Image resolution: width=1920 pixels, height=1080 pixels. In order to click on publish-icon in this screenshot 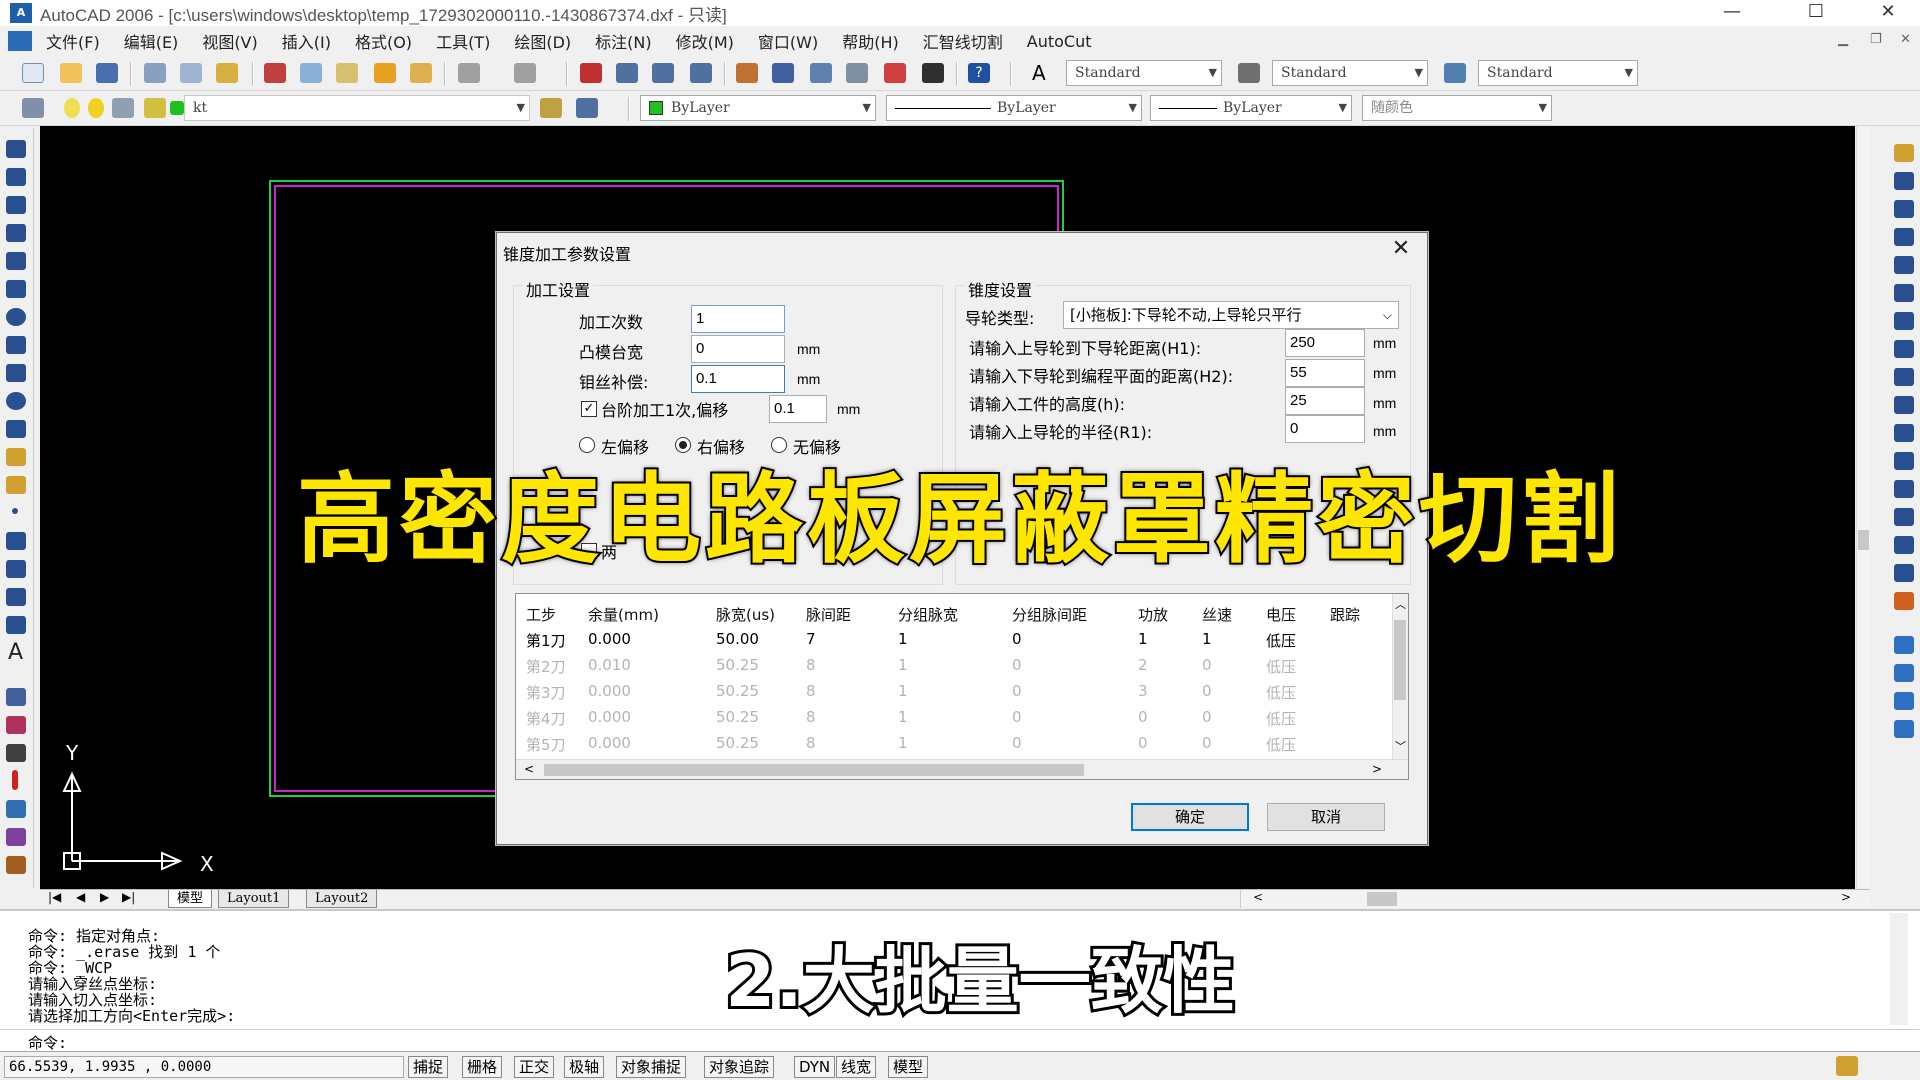, I will do `click(227, 73)`.